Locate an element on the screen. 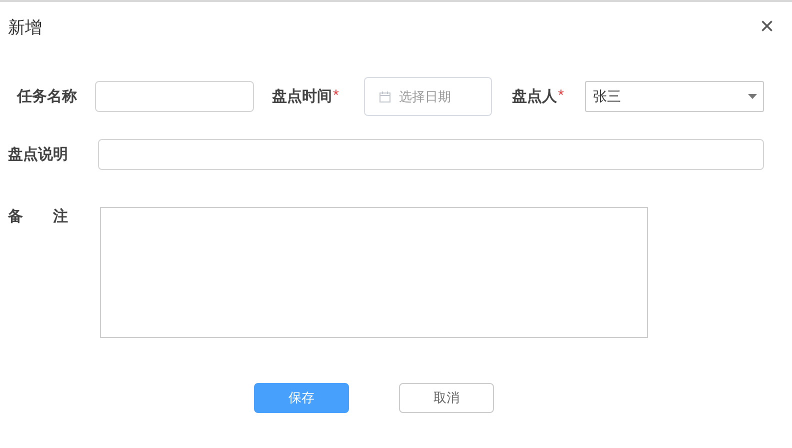 The image size is (792, 448). field-label: 任务名称 is located at coordinates (47, 96).